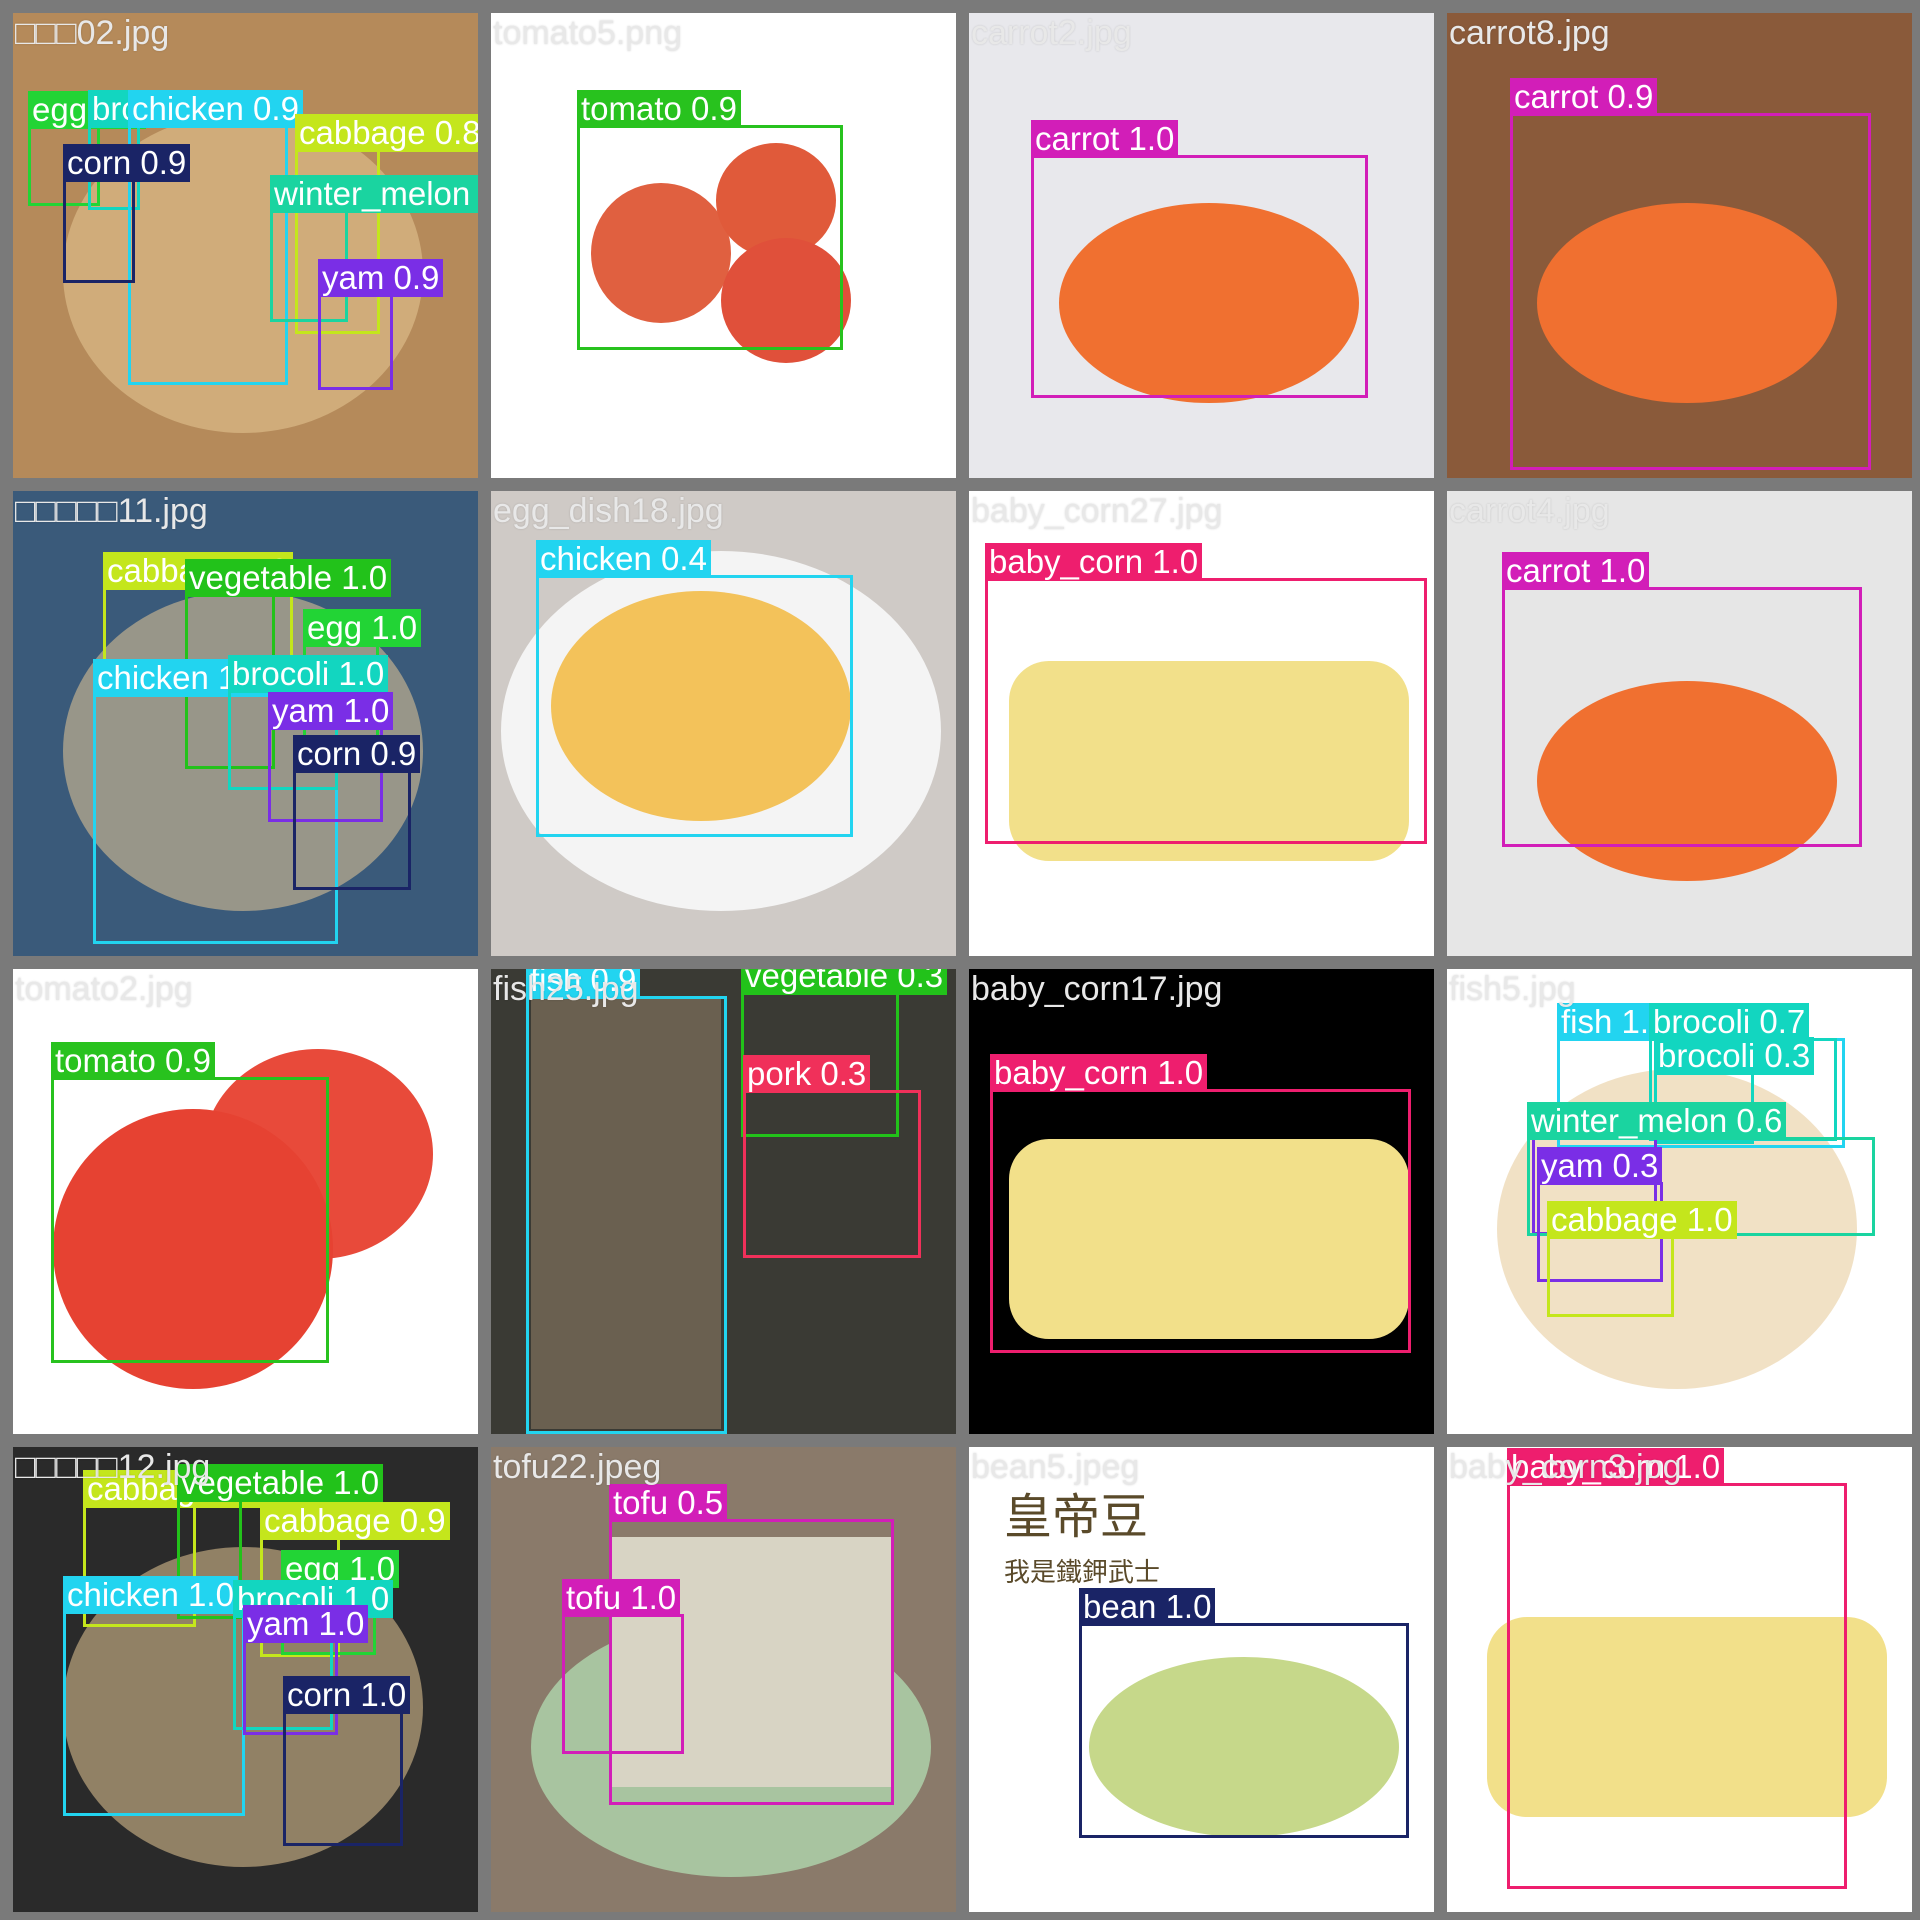 This screenshot has height=1920, width=1920. I want to click on image-filename: fish5.jpg, so click(1512, 989).